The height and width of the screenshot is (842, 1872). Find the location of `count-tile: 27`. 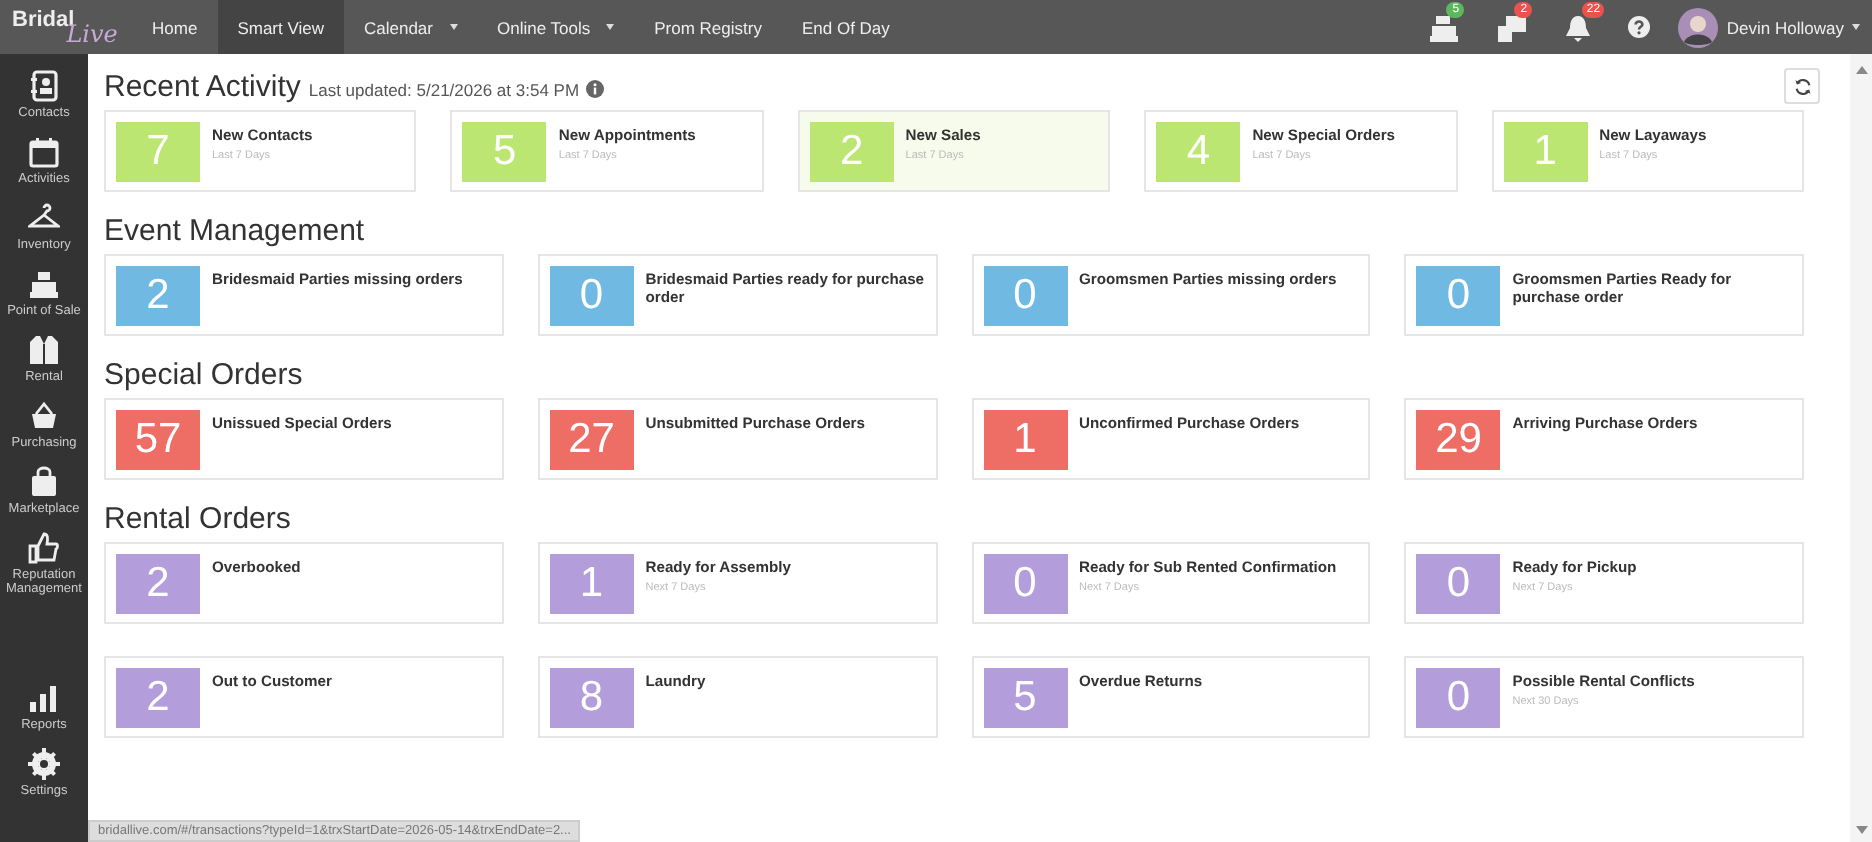

count-tile: 27 is located at coordinates (591, 440).